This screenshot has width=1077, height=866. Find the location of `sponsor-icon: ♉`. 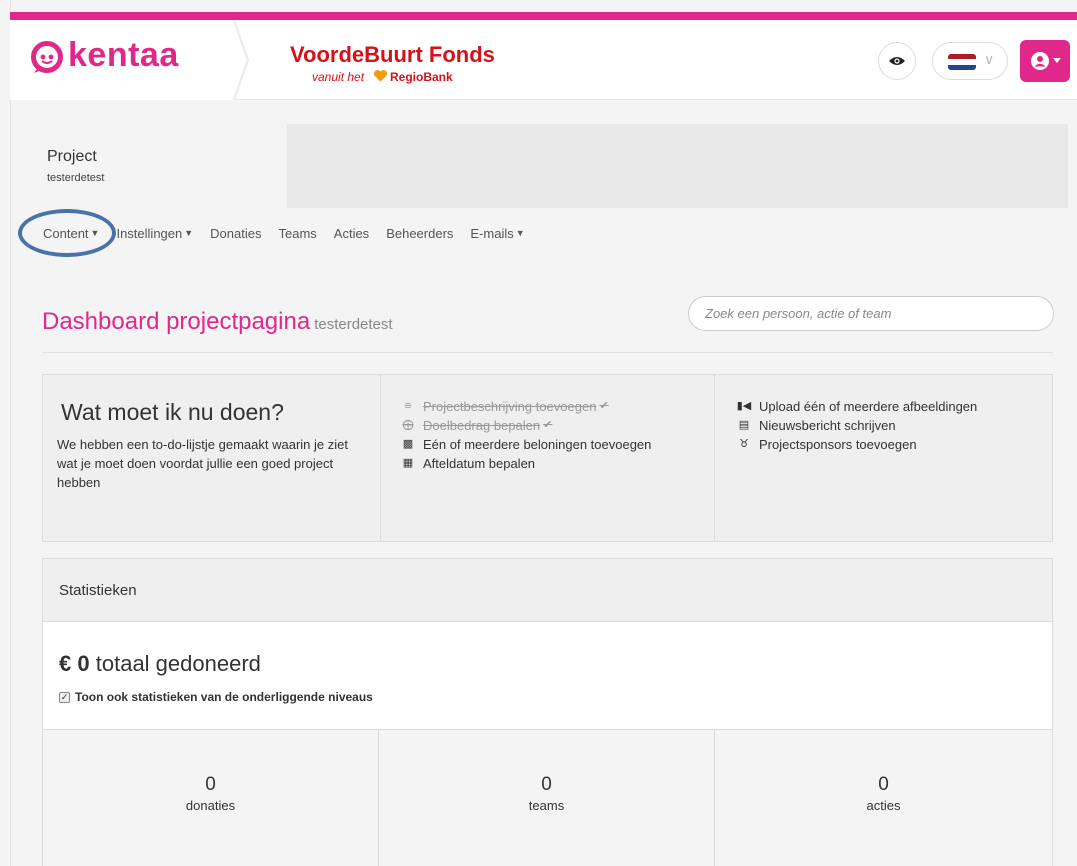

sponsor-icon: ♉ is located at coordinates (744, 444).